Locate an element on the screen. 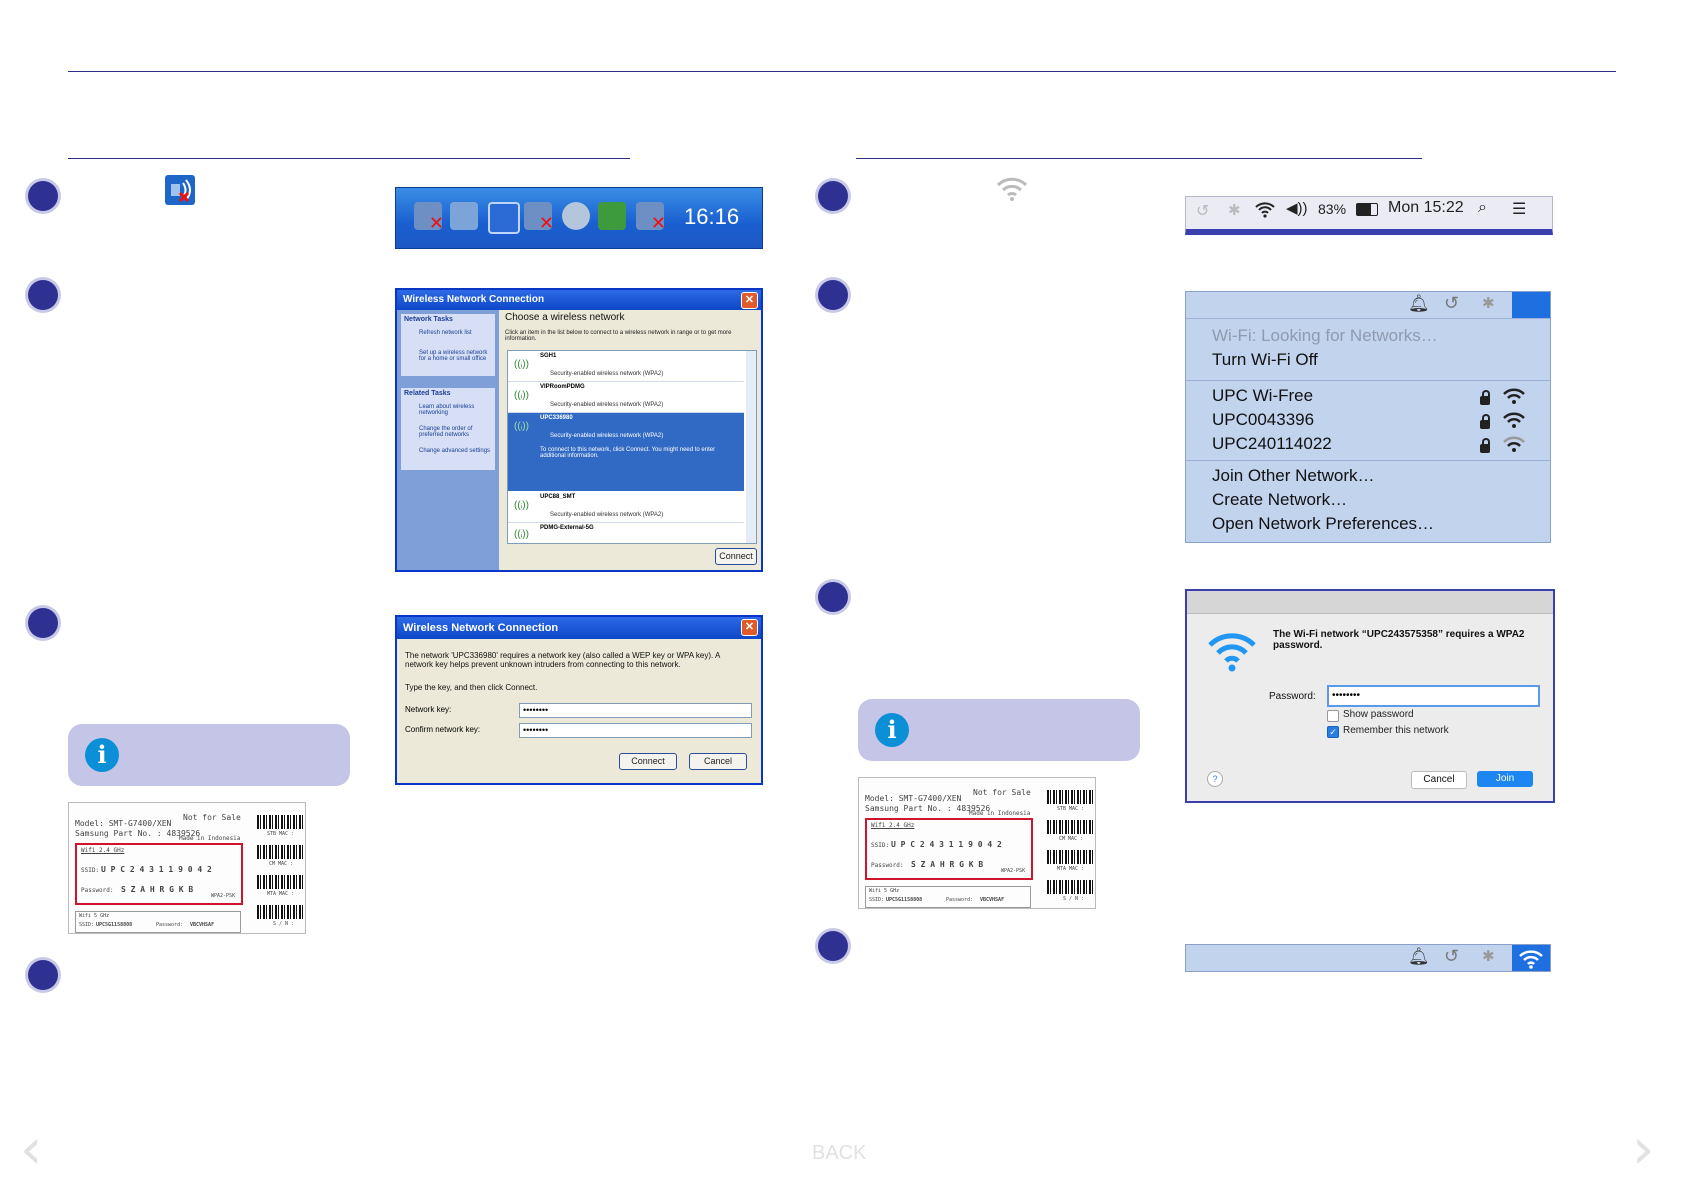 This screenshot has height=1191, width=1684. wifi-strength-icon is located at coordinates (1514, 446).